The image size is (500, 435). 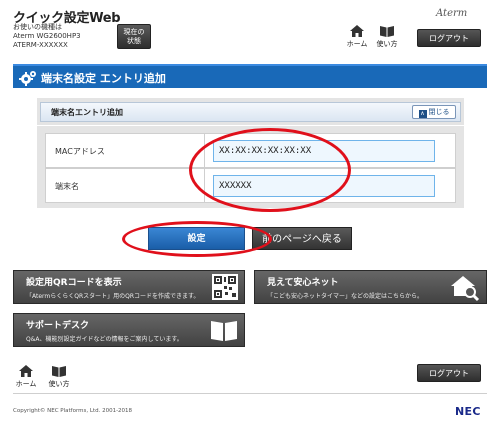 I want to click on model-name: Aterm WG2600HP3, so click(x=47, y=36).